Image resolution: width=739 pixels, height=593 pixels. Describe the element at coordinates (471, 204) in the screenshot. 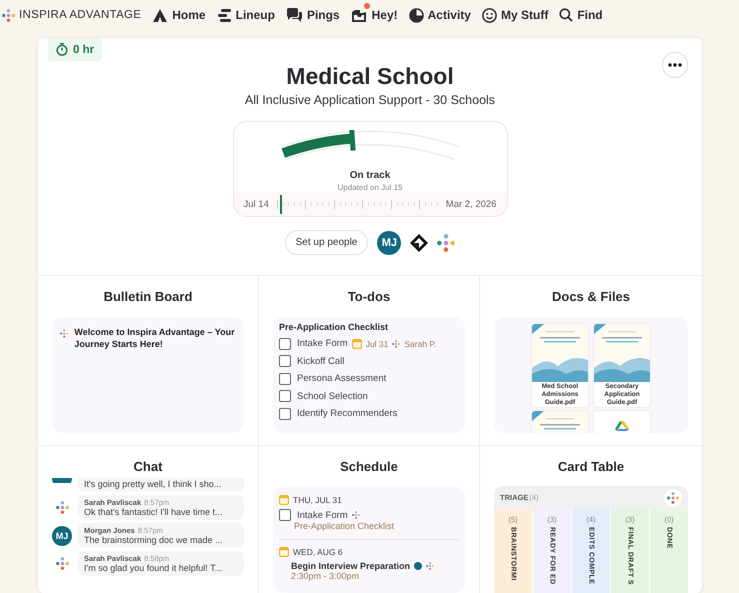

I see `end-date: Mar 2, 2026` at that location.